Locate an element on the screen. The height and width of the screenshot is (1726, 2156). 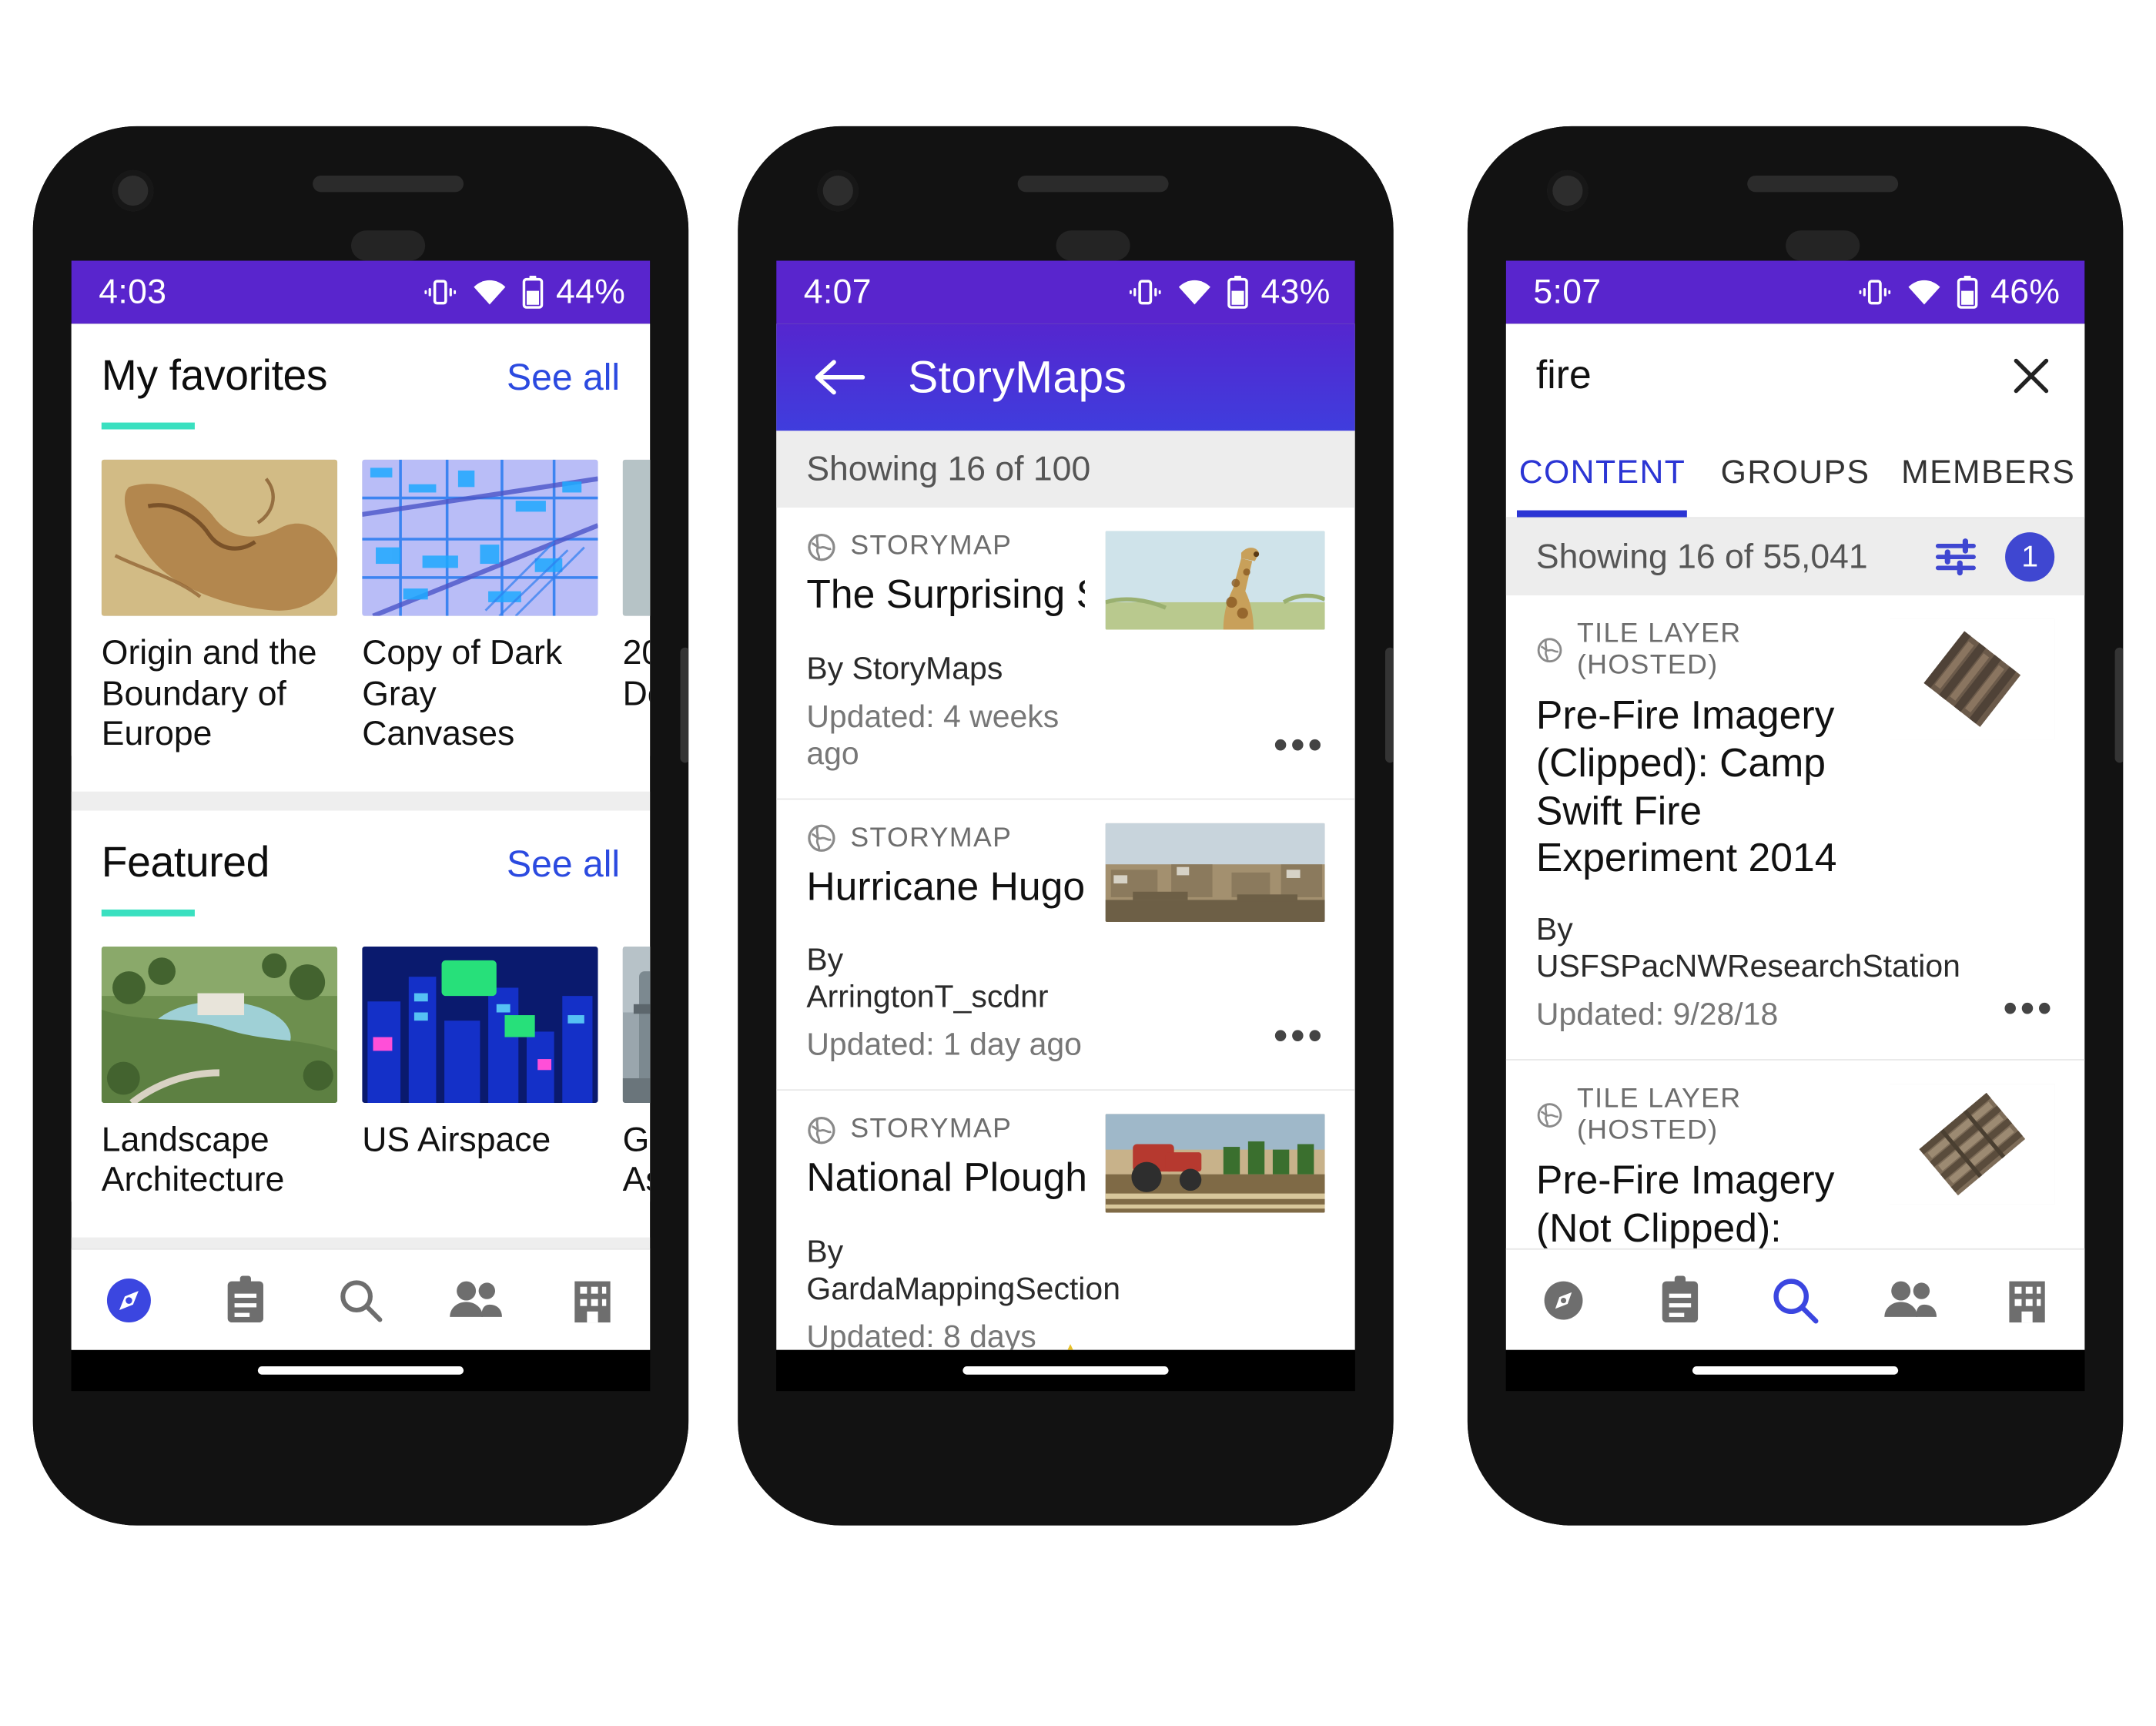
item-updated: Updated: 1 day ago is located at coordinates (944, 1045).